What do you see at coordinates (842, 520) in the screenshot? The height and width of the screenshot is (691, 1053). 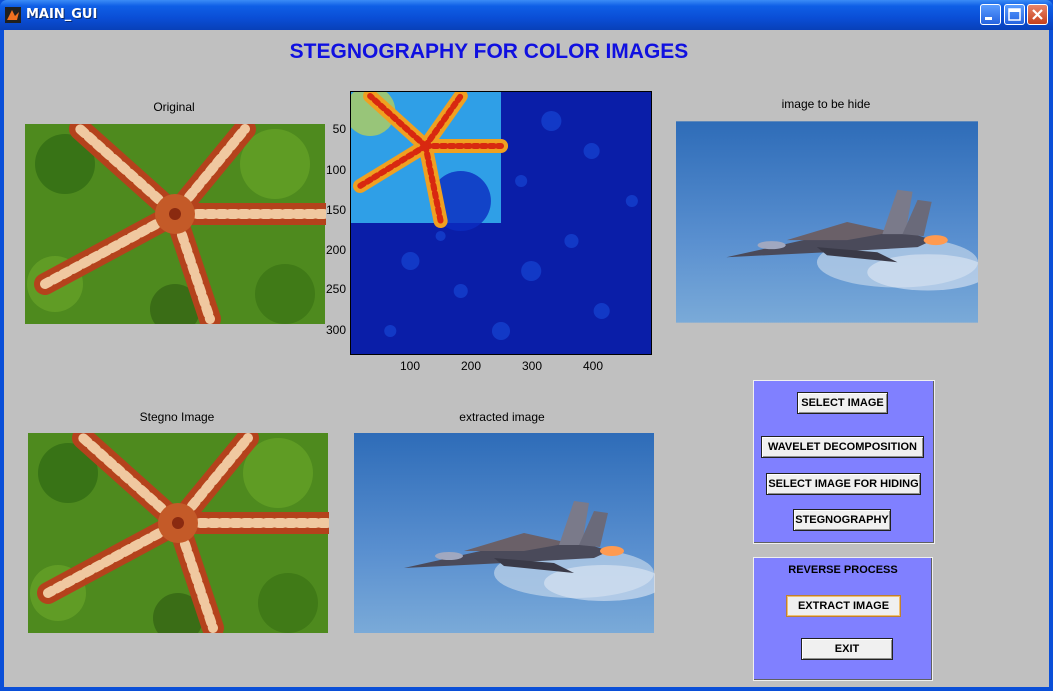 I see `stegnography-button: STEGNOGRAPHY` at bounding box center [842, 520].